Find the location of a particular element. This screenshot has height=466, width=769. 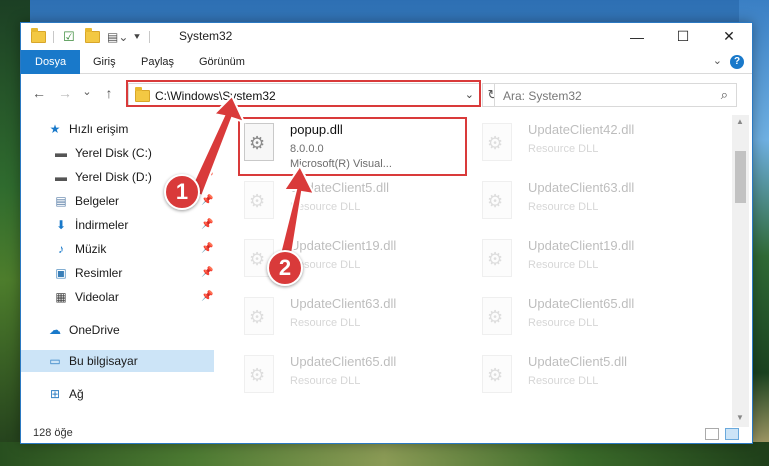

quick-access-customize-icon: ▤⌄ is located at coordinates (117, 37).